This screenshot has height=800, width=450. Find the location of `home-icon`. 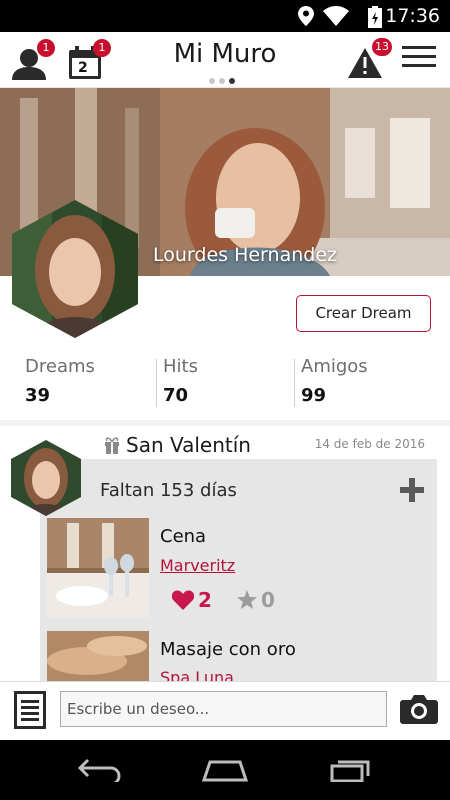

home-icon is located at coordinates (225, 770).